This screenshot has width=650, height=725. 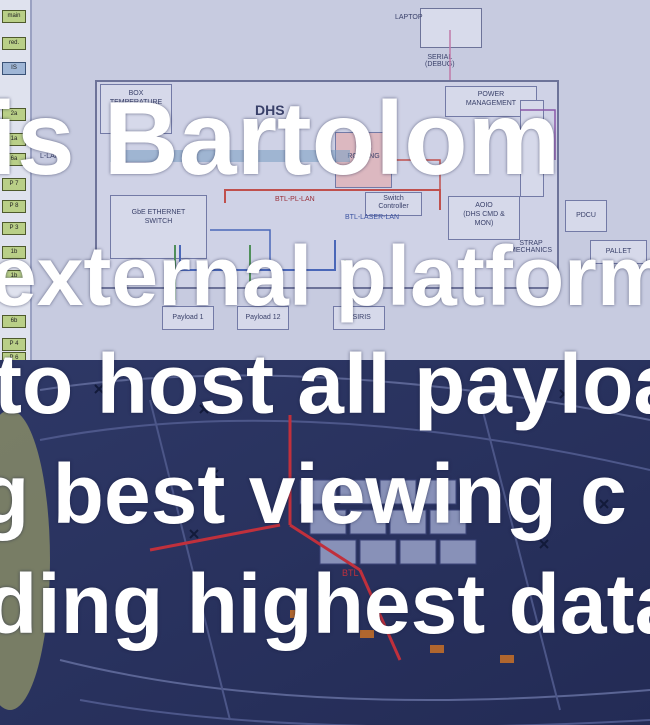 I want to click on overlay-line-2: external platform, so click(x=325, y=276).